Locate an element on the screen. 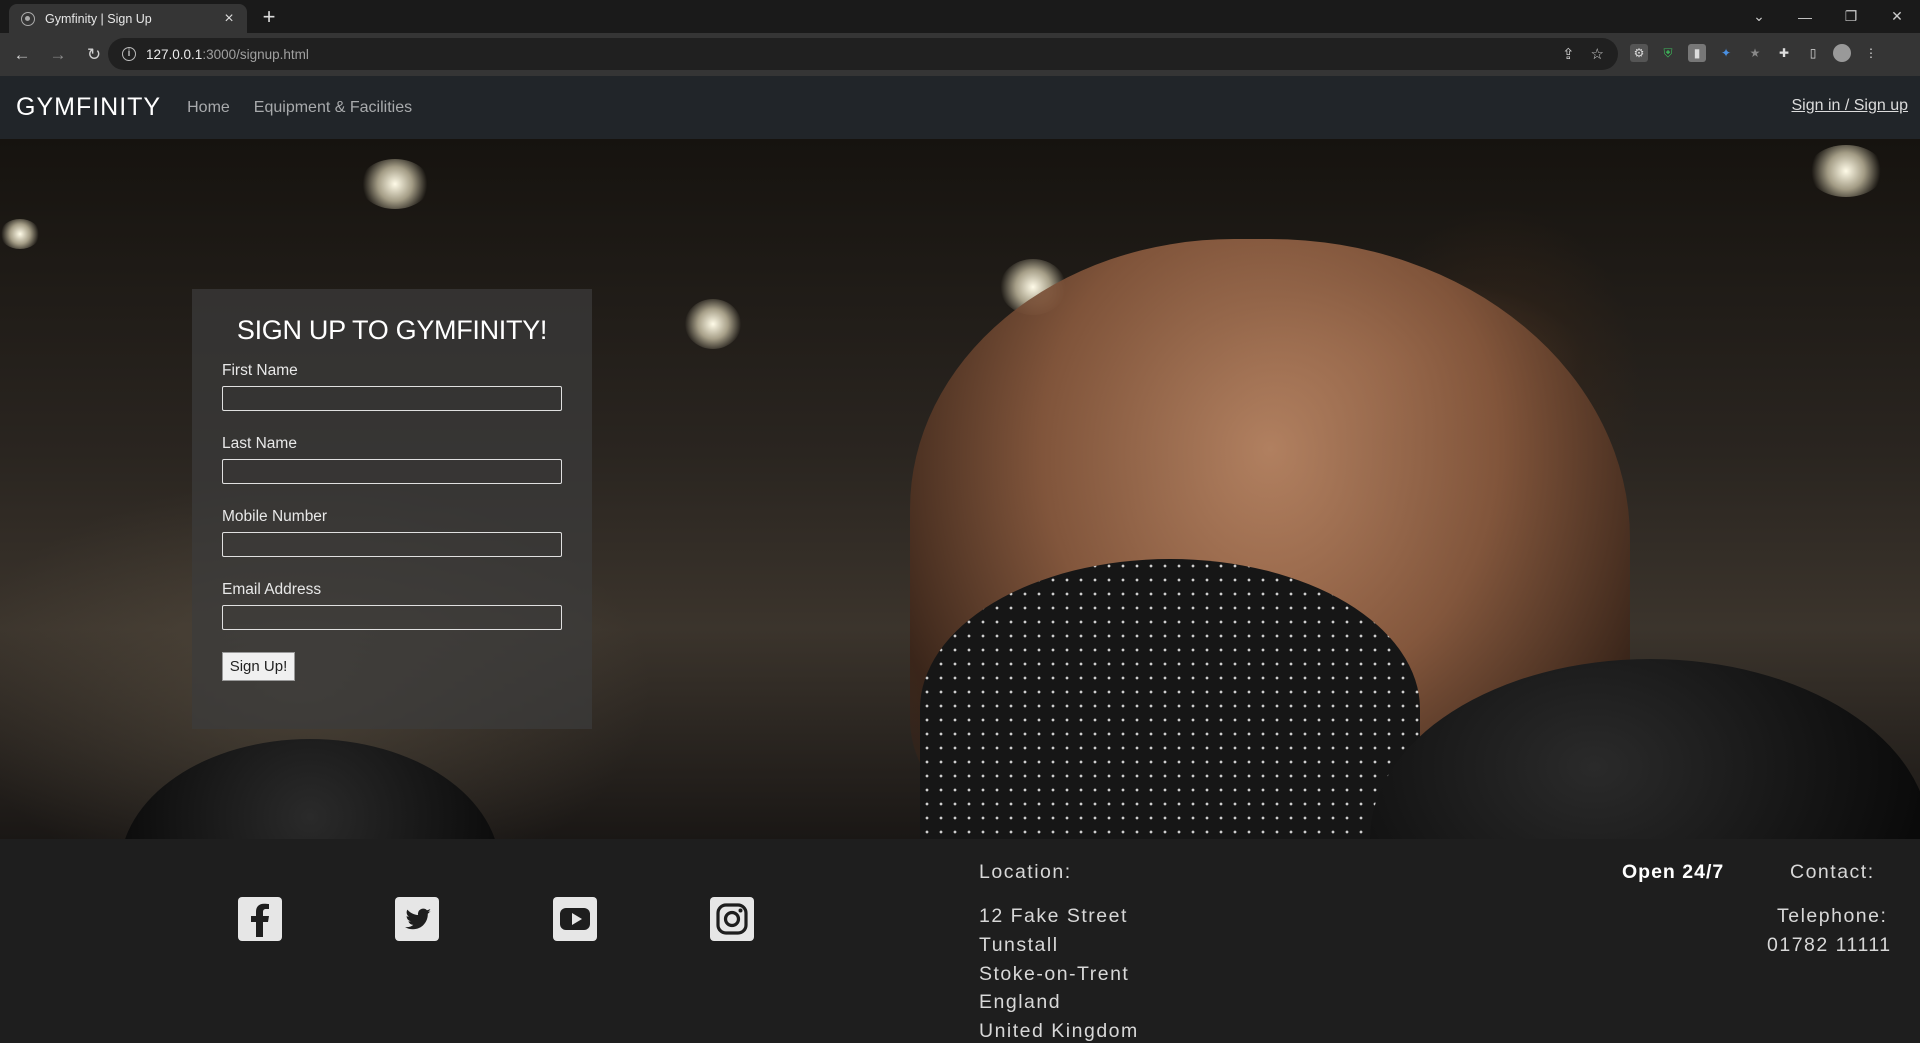  athlete-sports-top is located at coordinates (1170, 699).